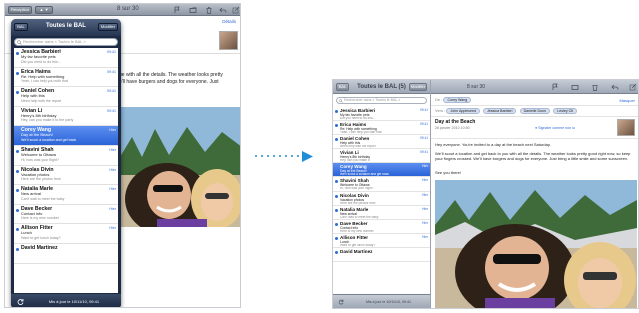 The image size is (639, 313). I want to click on from-chip: Corey Wang, so click(457, 100).